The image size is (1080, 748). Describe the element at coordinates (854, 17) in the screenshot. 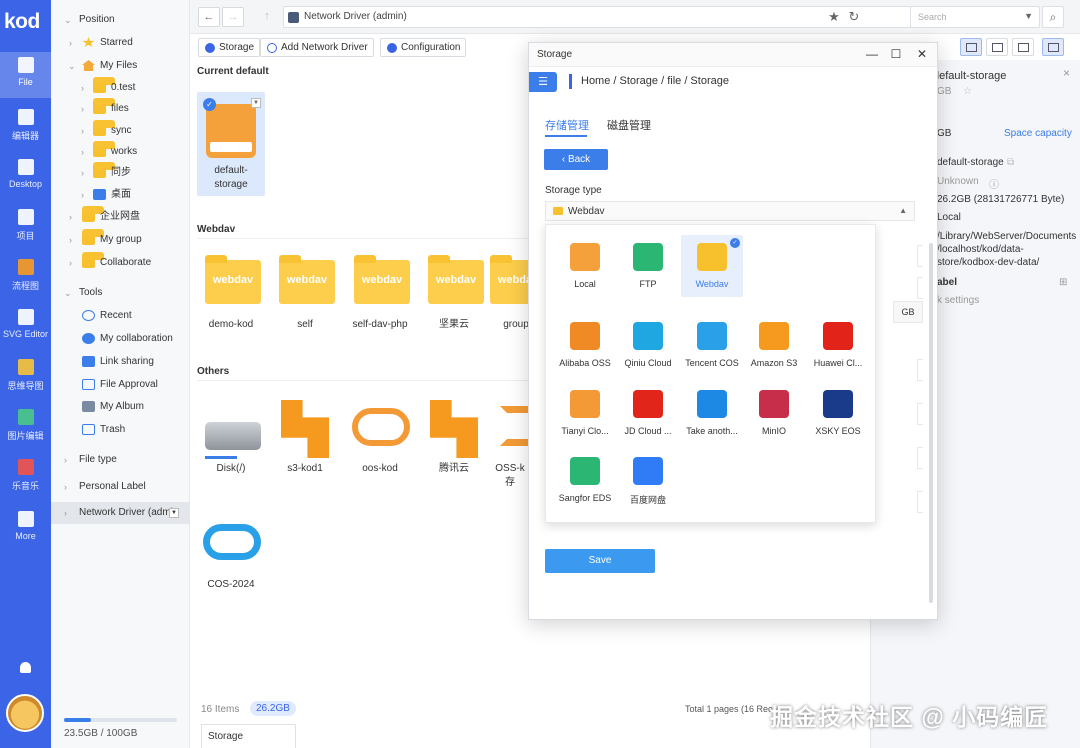

I see `refresh-icon: ↻` at that location.